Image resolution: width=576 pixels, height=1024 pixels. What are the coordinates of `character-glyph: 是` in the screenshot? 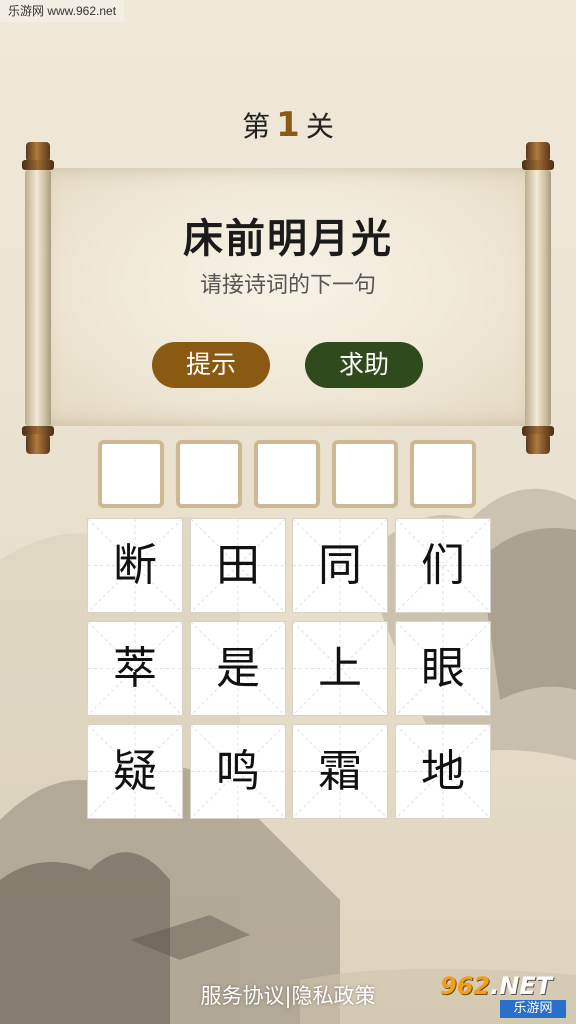 It's located at (238, 668).